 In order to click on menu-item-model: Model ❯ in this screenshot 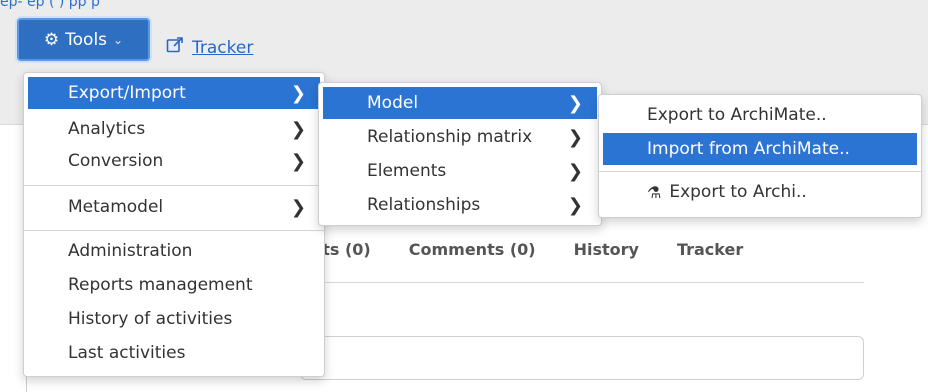, I will do `click(460, 103)`.